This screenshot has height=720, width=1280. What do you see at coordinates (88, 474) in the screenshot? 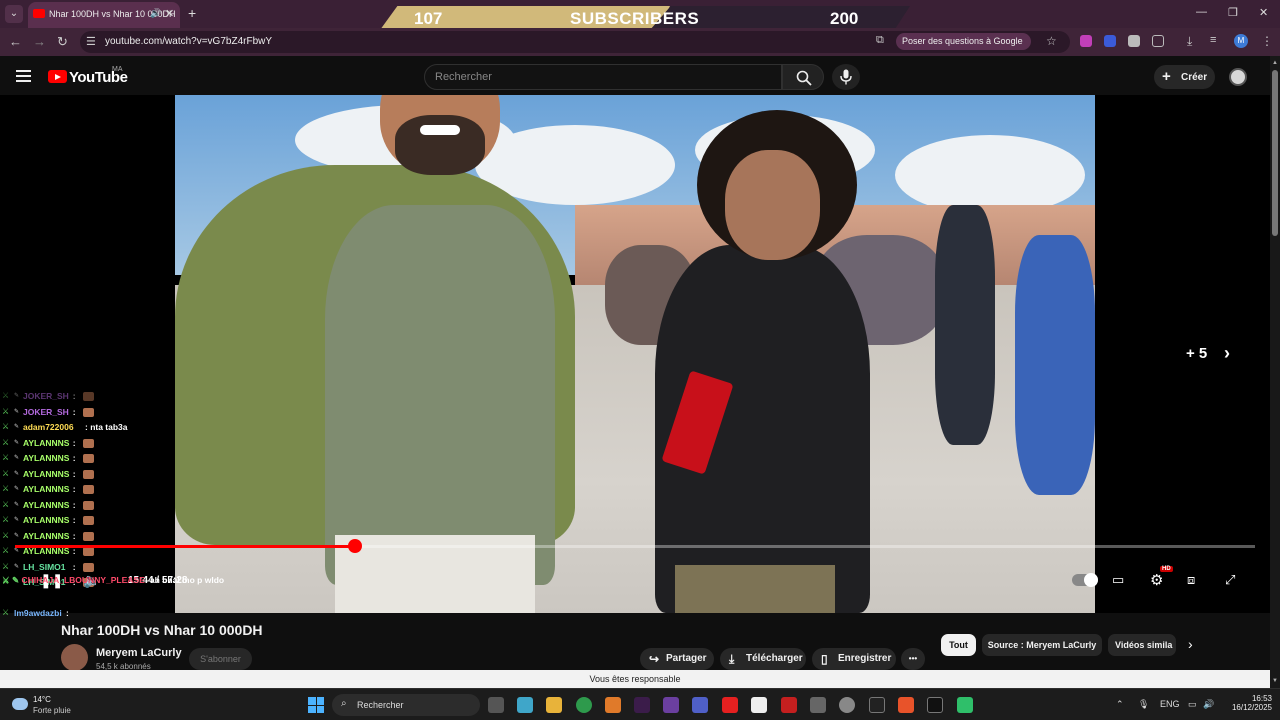
I see `chat-emote-icon` at bounding box center [88, 474].